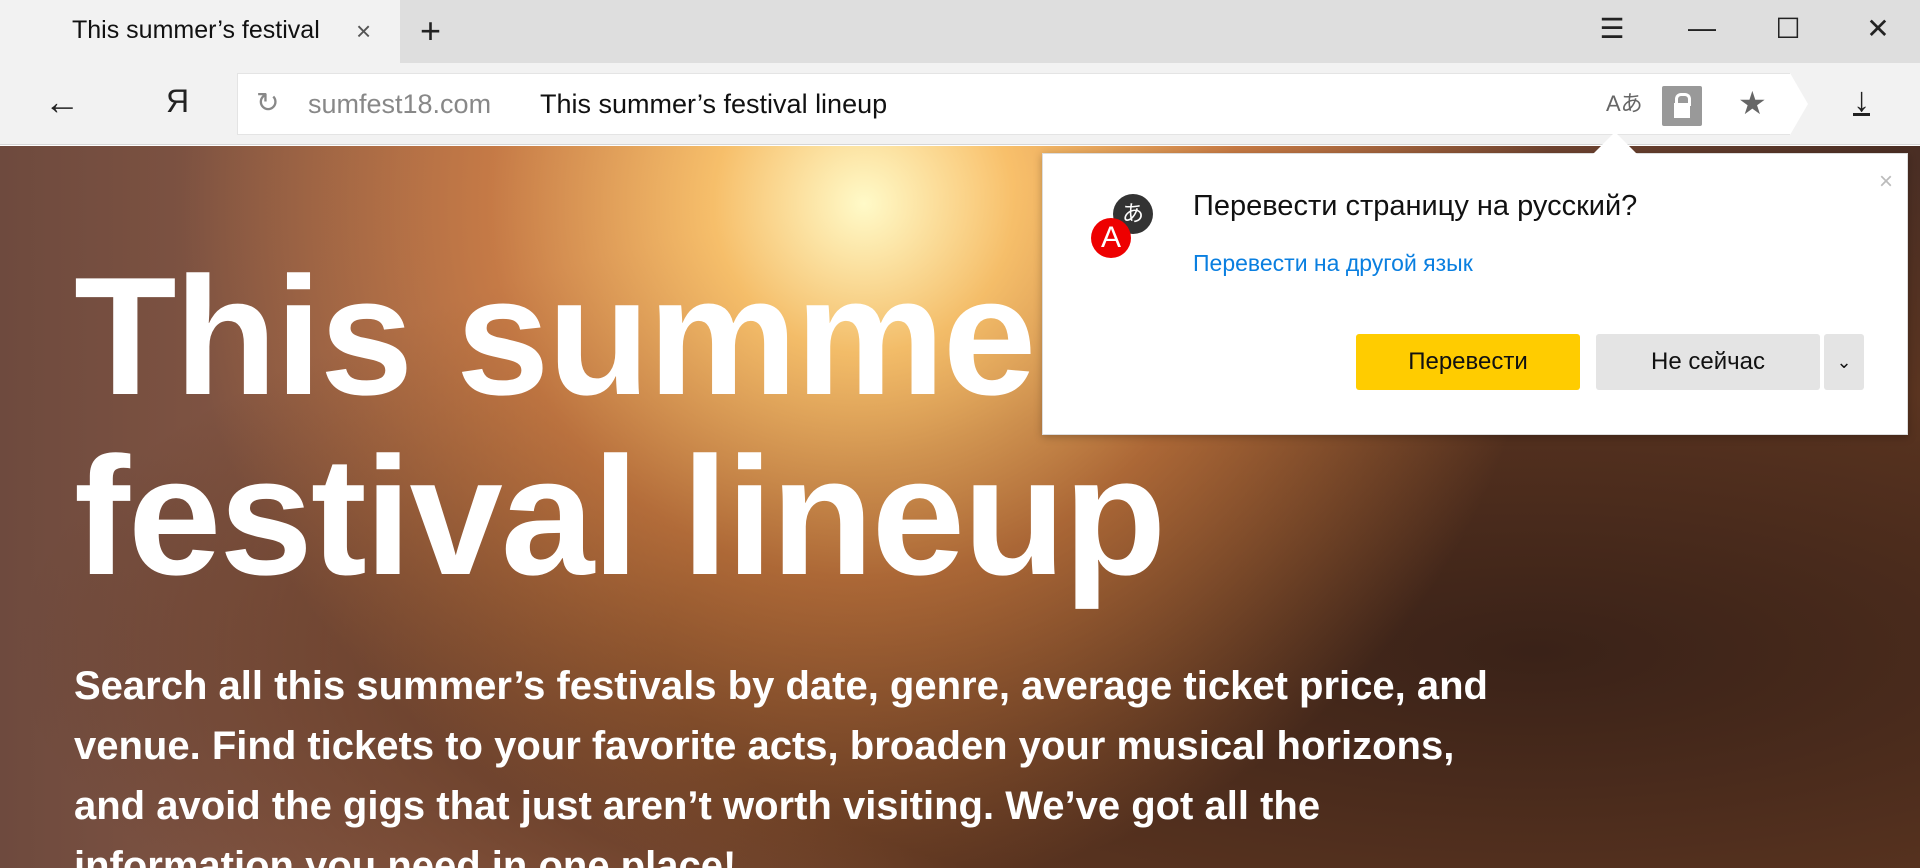 The image size is (1920, 868). I want to click on close-window-button: ✕, so click(1878, 28).